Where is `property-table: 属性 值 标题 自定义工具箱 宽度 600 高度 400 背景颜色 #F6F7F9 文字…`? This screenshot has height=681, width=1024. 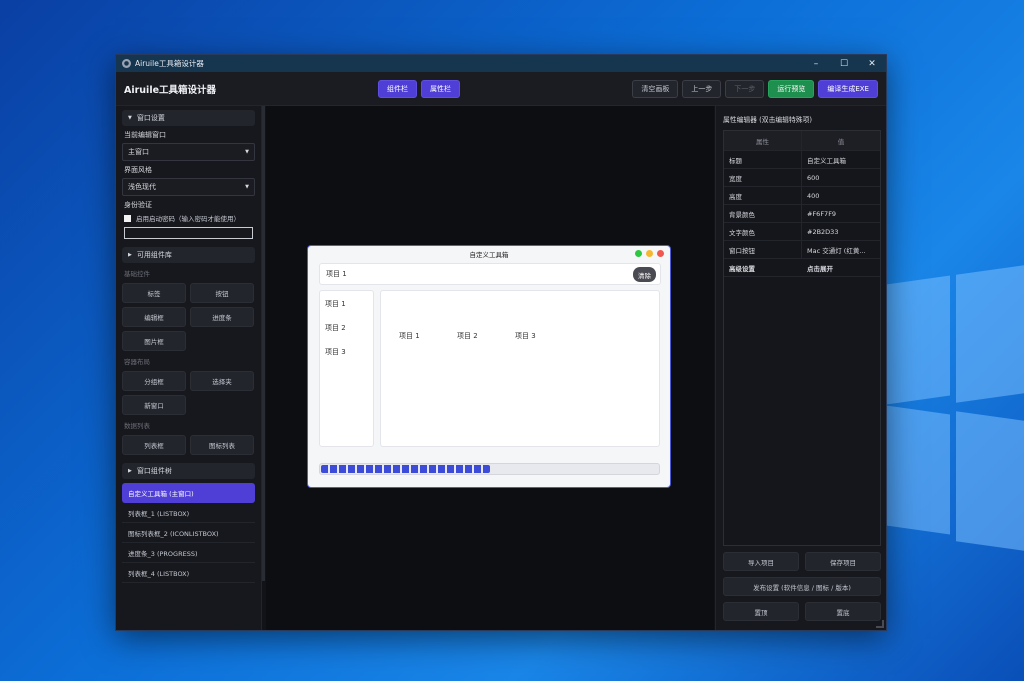 property-table: 属性 值 标题 自定义工具箱 宽度 600 高度 400 背景颜色 #F6F7F9 文字… is located at coordinates (802, 338).